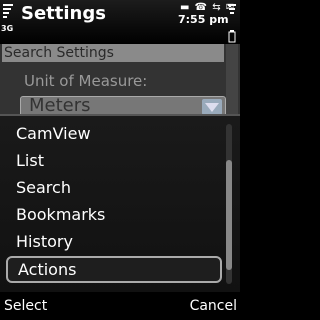 The image size is (320, 320). Describe the element at coordinates (229, 215) in the screenshot. I see `menu-scrollbar-thumb` at that location.